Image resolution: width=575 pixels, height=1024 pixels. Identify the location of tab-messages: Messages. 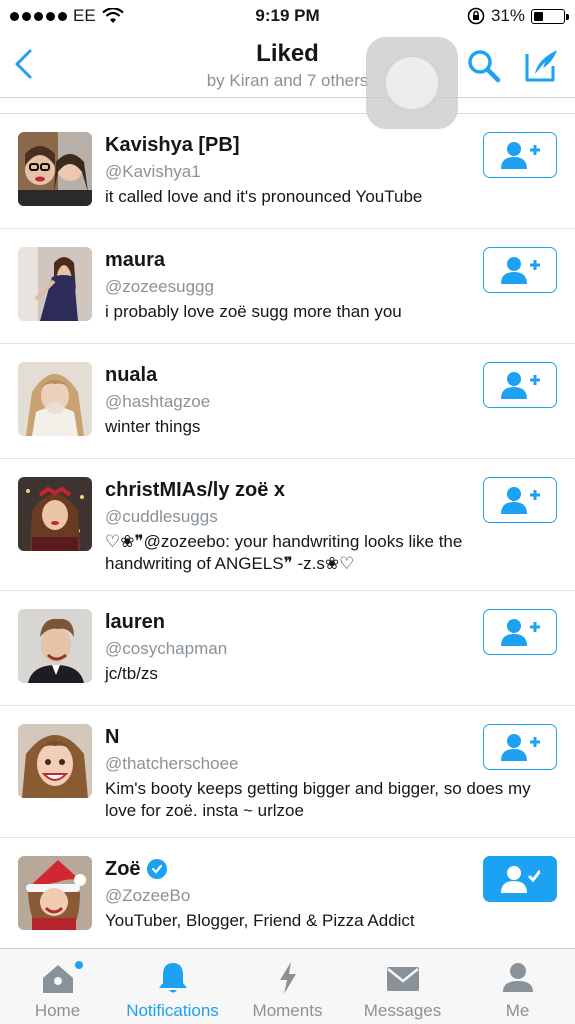
(402, 986).